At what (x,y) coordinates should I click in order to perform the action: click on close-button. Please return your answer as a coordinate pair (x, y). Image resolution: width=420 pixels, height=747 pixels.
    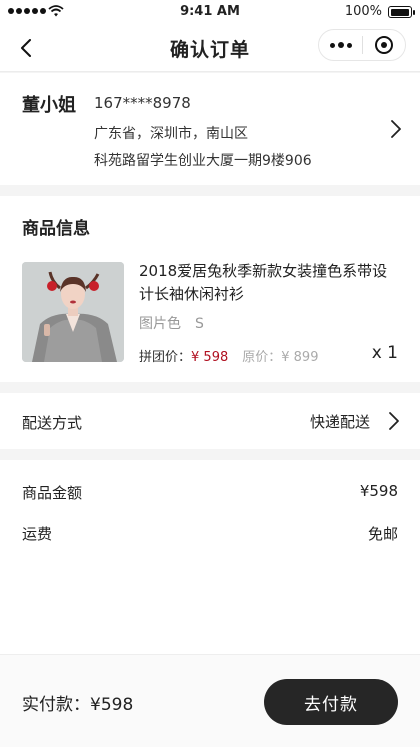
    Looking at the image, I should click on (384, 45).